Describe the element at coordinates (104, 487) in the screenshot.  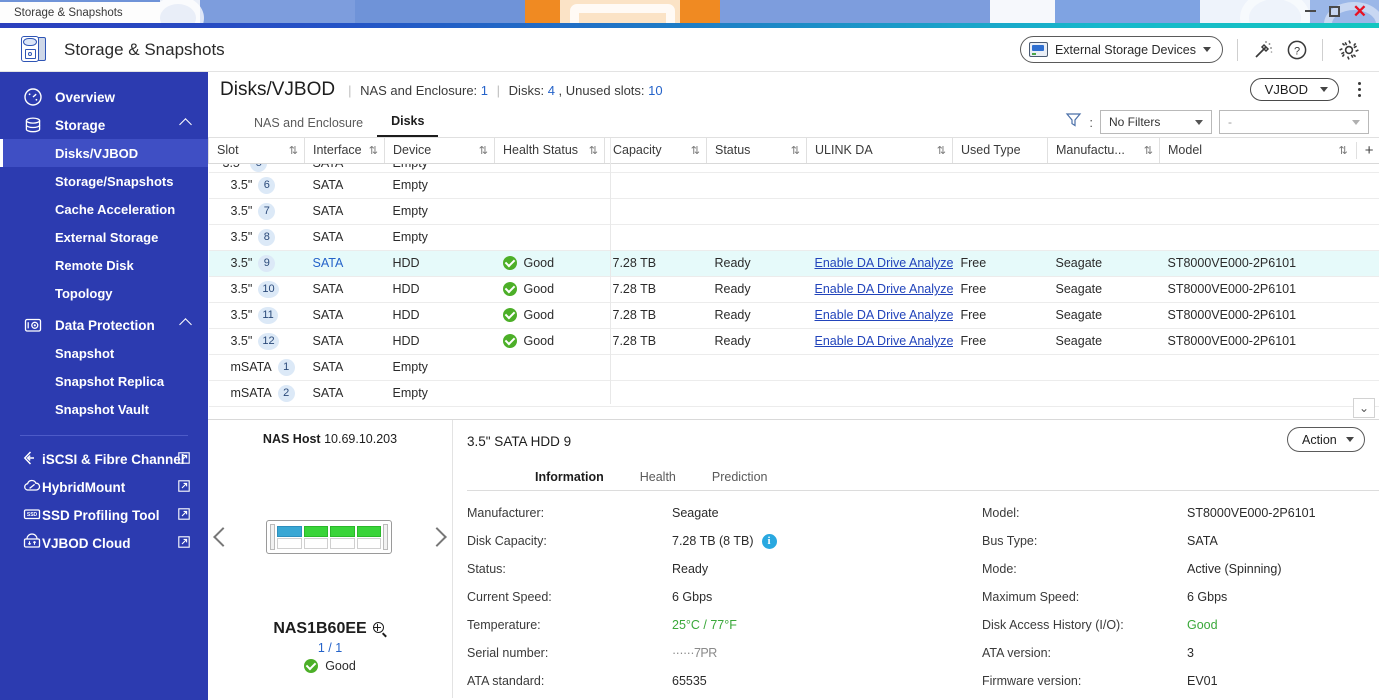
I see `sidebar-item-hybridmount: HybridMount` at that location.